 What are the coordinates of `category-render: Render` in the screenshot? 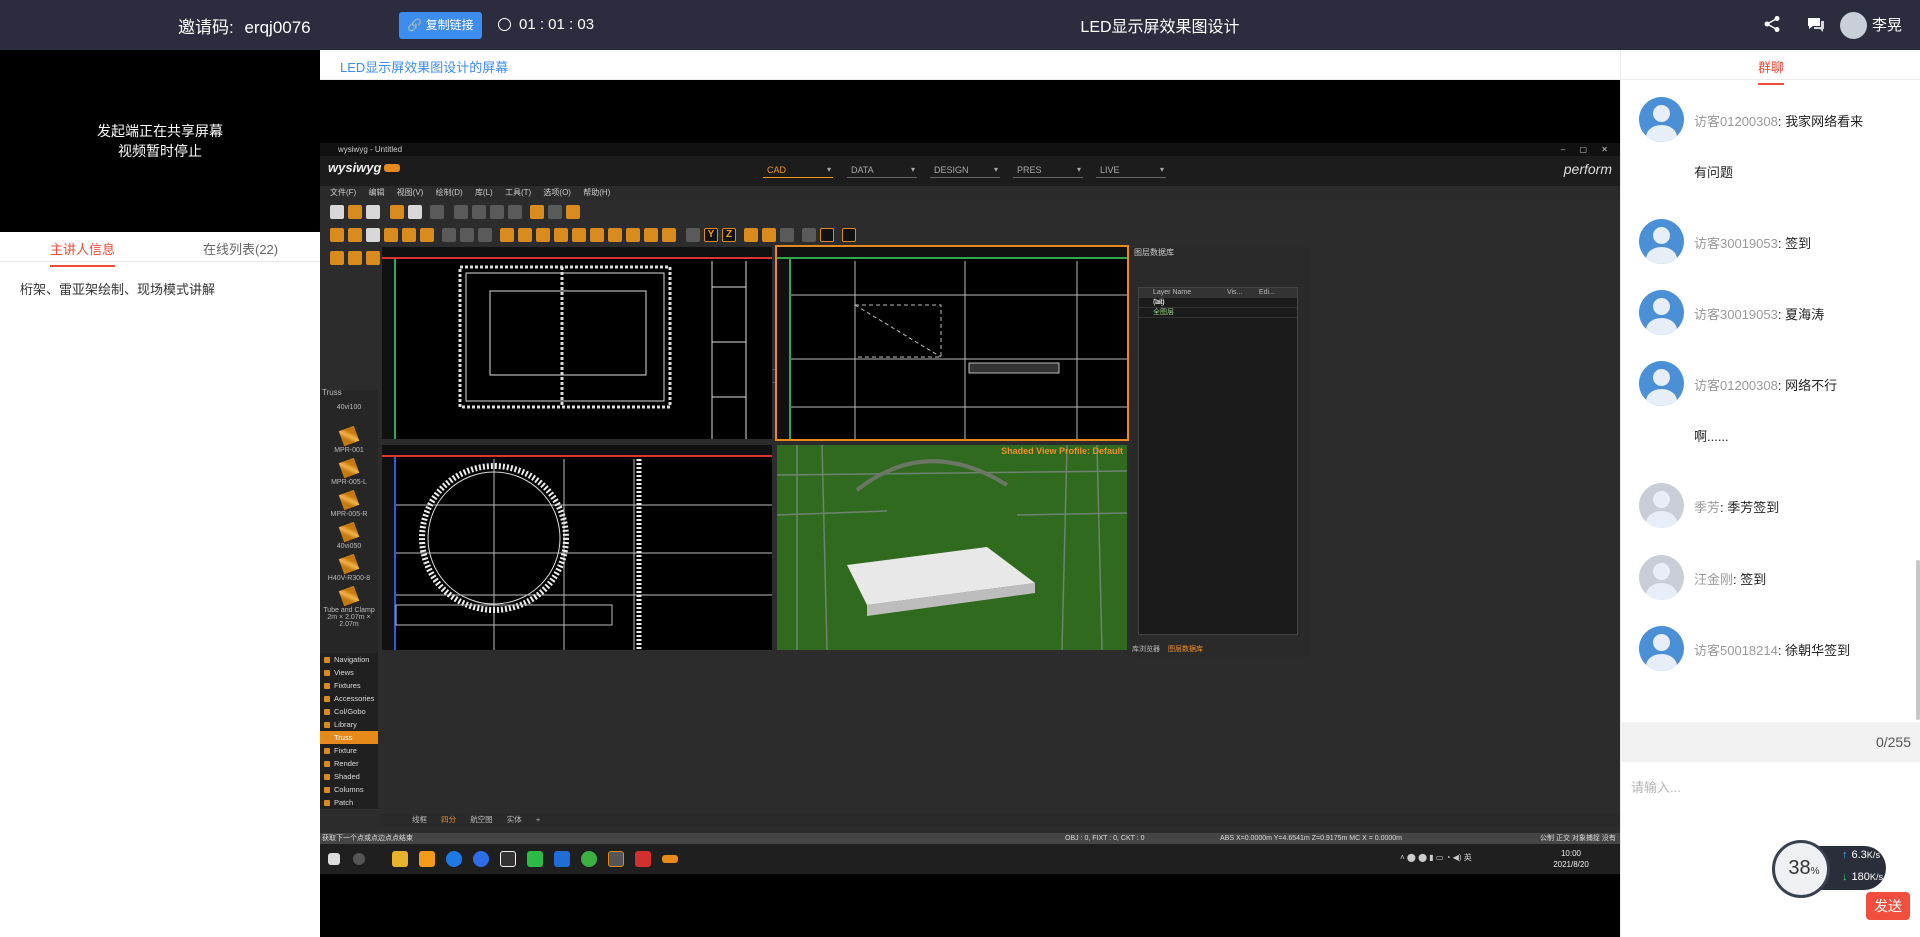 It's located at (349, 764).